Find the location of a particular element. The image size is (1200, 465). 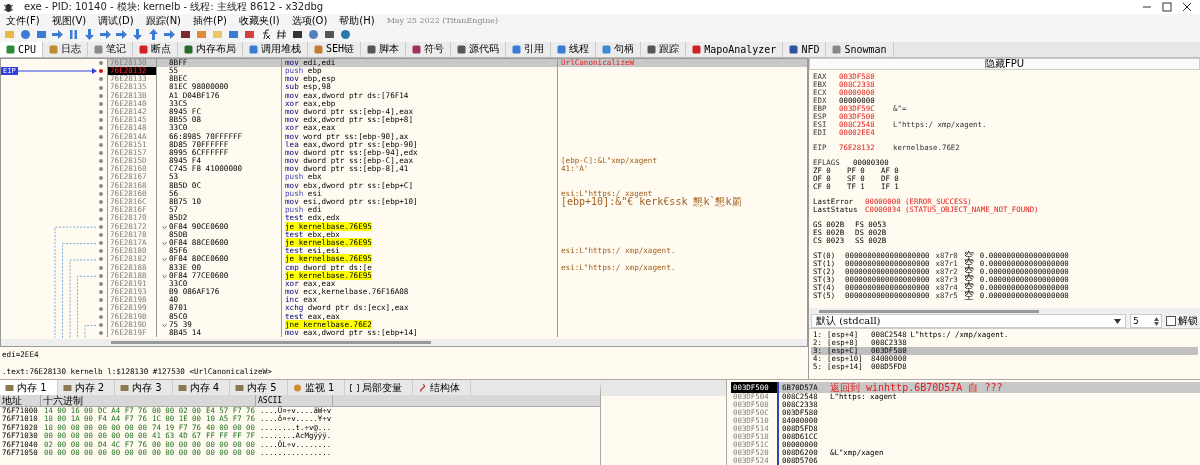

menu-item: 调试(D) is located at coordinates (116, 20).